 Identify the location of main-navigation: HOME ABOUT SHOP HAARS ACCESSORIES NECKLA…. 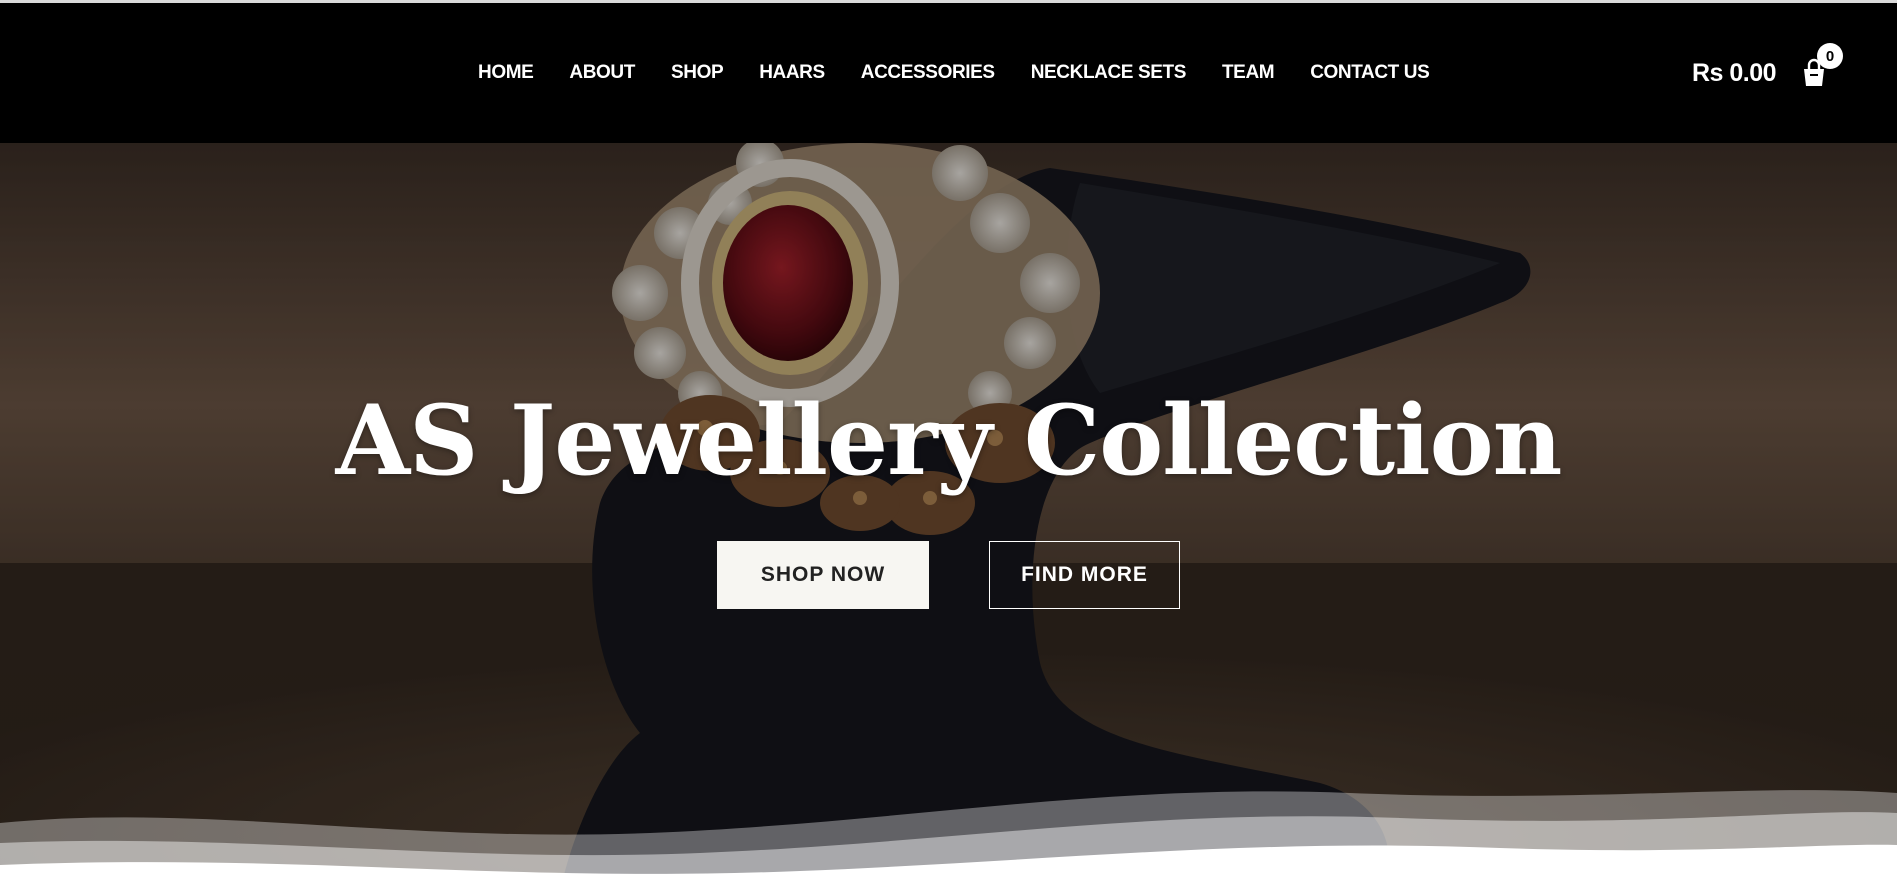
(953, 73).